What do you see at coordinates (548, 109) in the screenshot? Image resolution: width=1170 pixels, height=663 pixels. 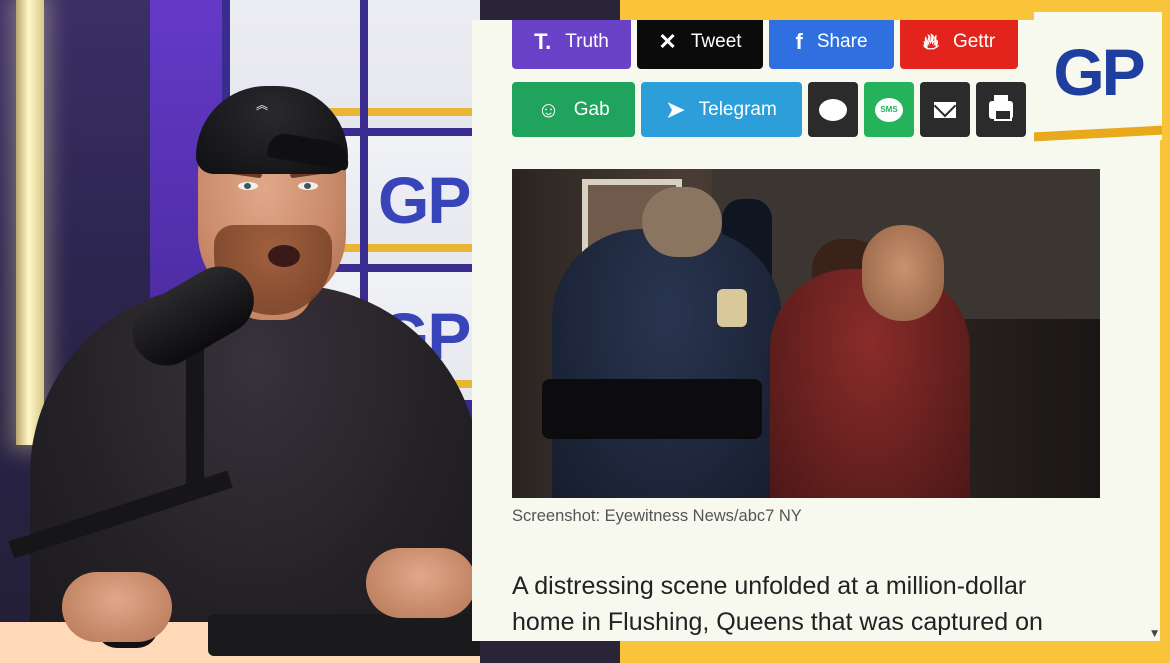 I see `gab-frog-icon: ☺` at bounding box center [548, 109].